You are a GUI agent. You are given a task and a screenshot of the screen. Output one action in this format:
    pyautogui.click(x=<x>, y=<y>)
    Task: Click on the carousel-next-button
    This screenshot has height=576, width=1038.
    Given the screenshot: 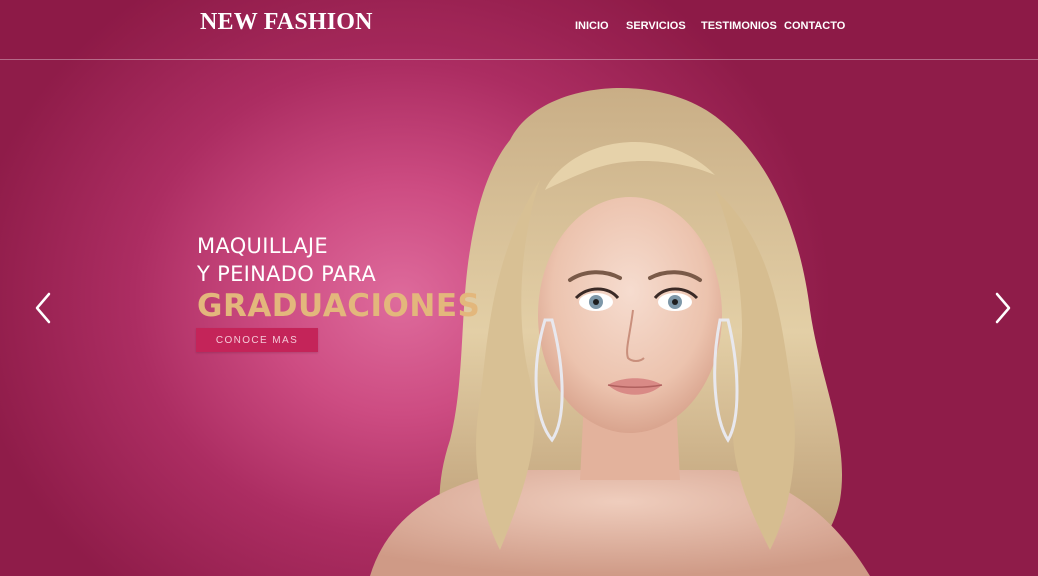 What is the action you would take?
    pyautogui.click(x=1002, y=308)
    